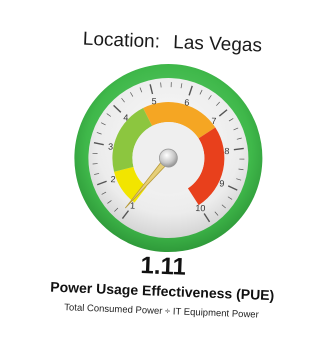  I want to click on gauge-tick-label: 7, so click(213, 121).